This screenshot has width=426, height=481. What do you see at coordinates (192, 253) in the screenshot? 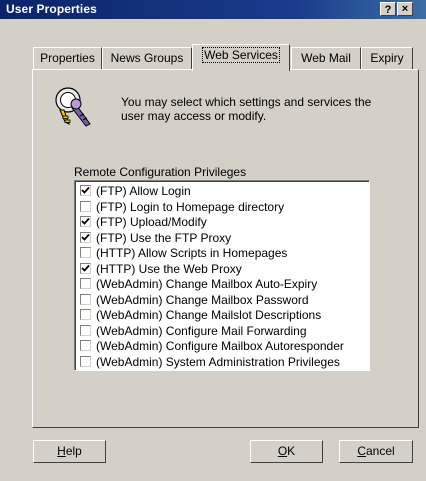
I see `privilege-label: (HTTP) Allow Scripts in Homepages` at bounding box center [192, 253].